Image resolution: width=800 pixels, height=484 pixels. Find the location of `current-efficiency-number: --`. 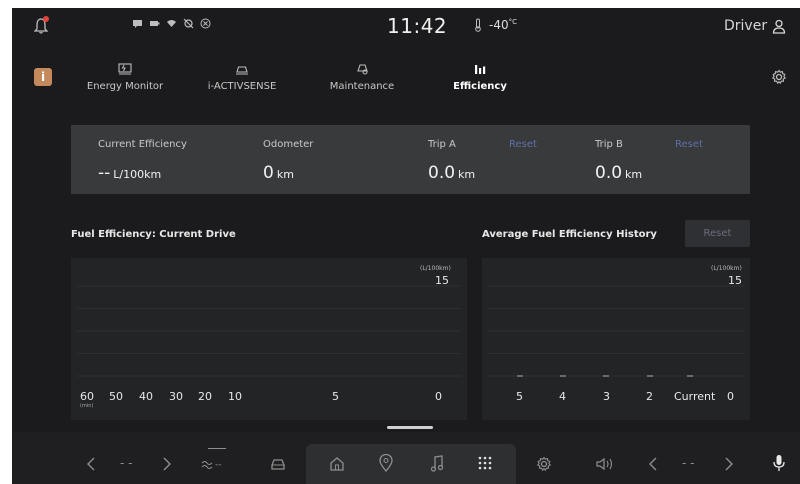

current-efficiency-number: -- is located at coordinates (104, 173).